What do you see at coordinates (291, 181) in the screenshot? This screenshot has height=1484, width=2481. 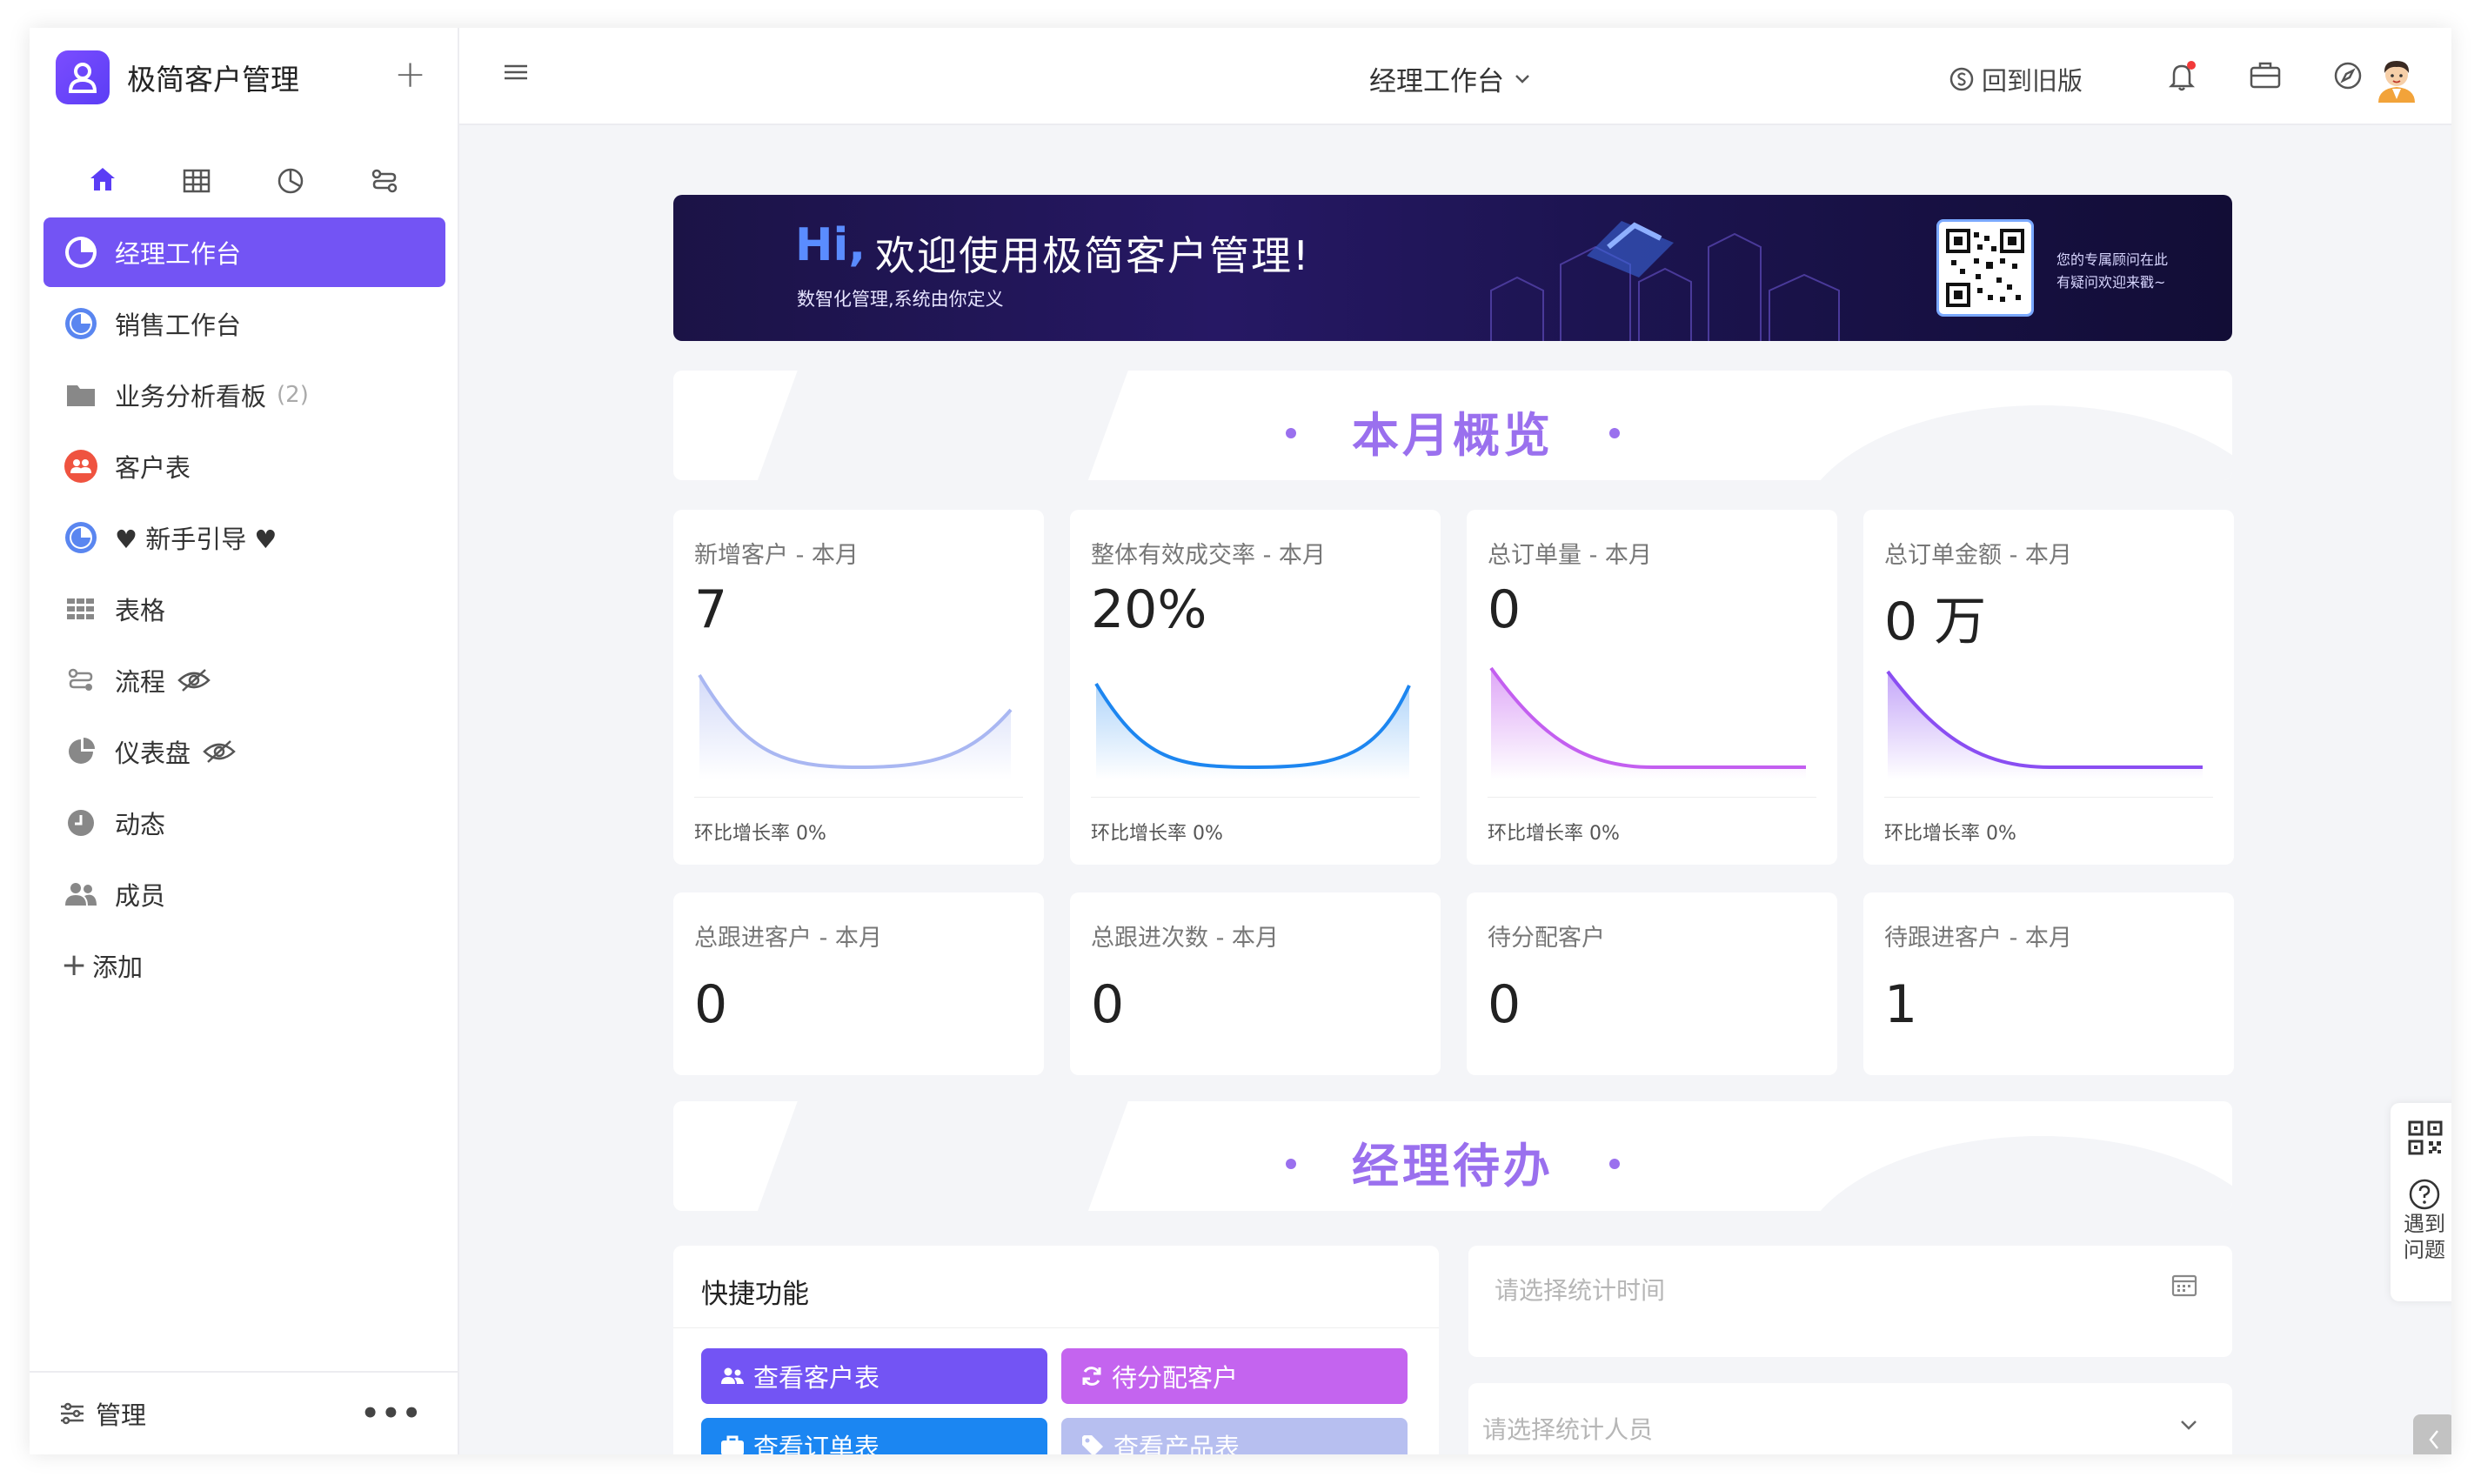 I see `tab-dashboard` at bounding box center [291, 181].